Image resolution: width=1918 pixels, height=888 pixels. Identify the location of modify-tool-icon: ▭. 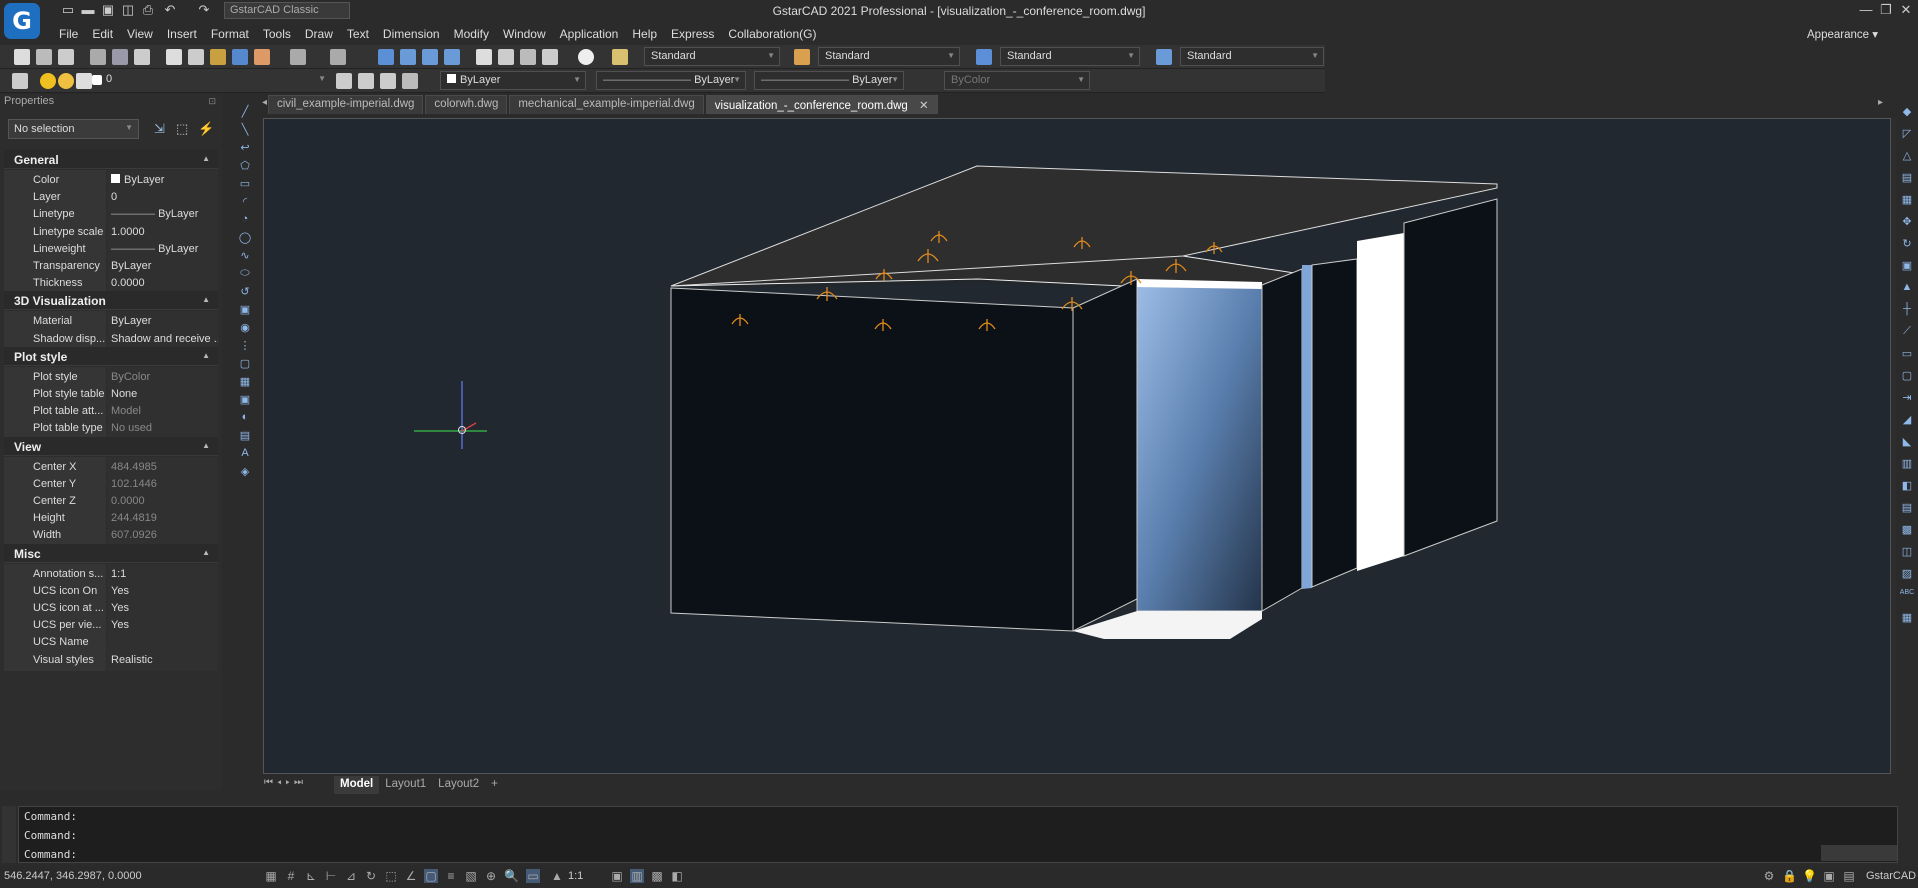
(1907, 354).